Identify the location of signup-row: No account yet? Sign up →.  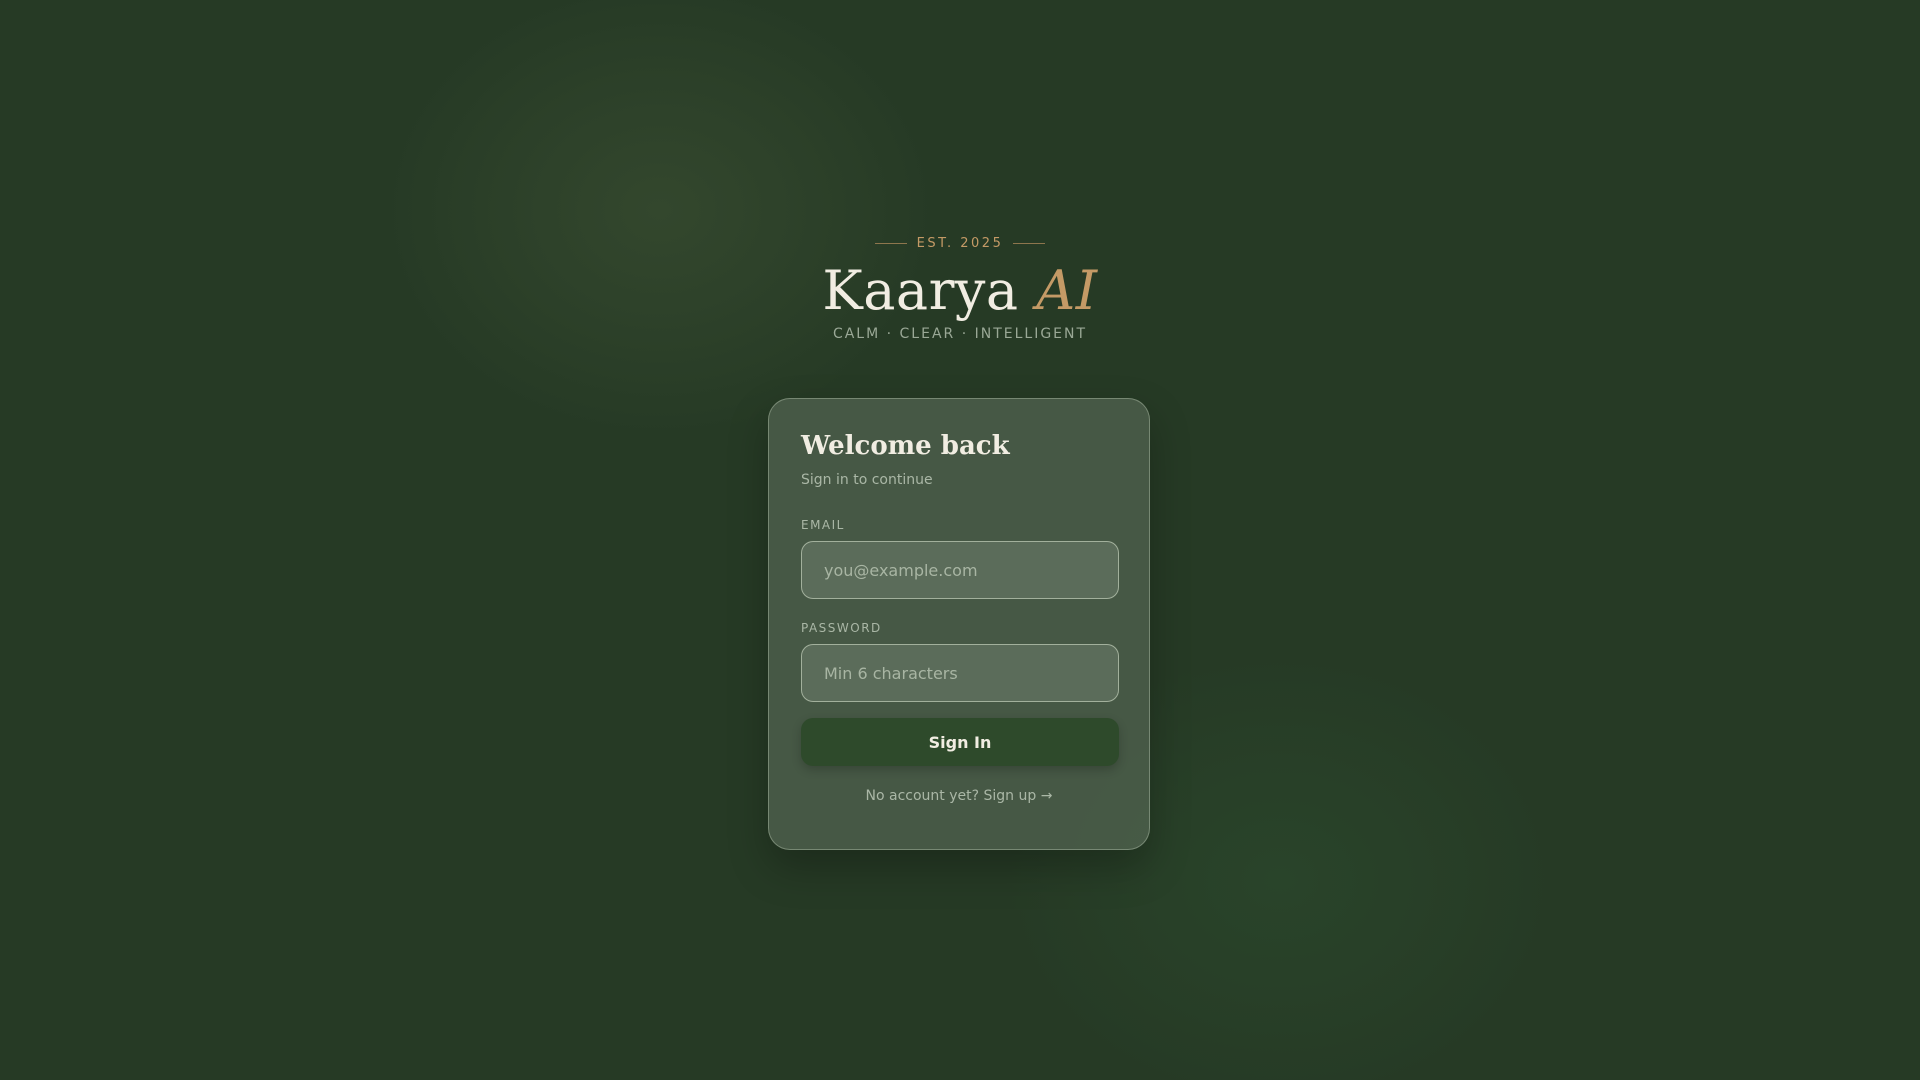
(959, 796).